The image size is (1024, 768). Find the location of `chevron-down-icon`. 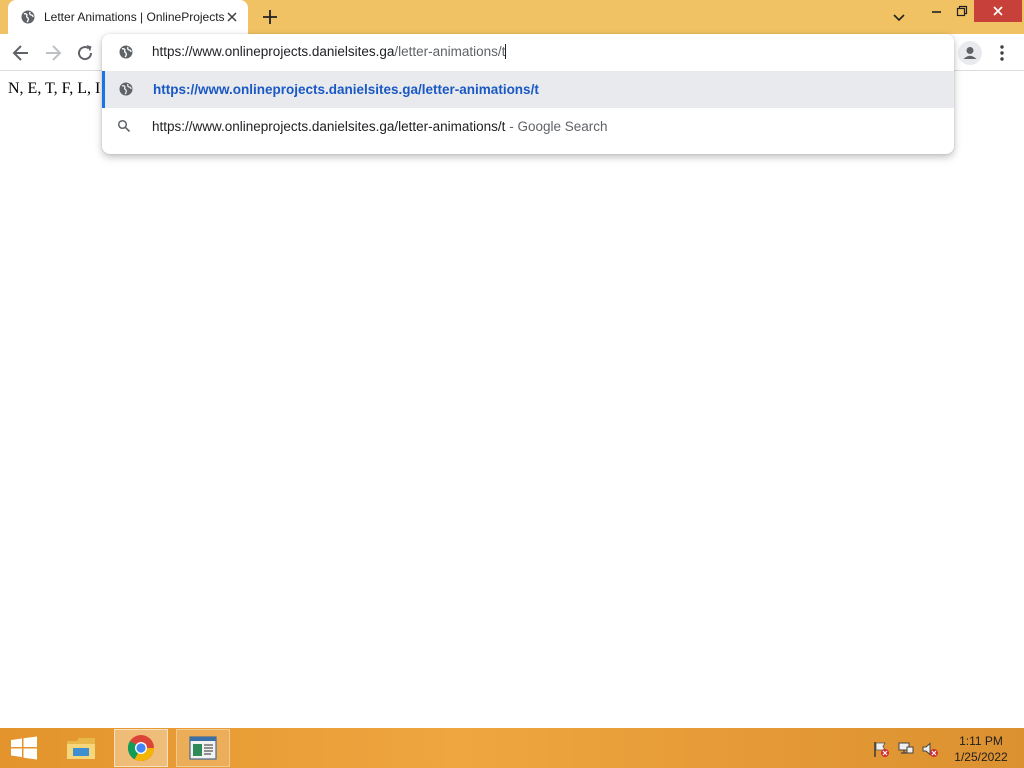

chevron-down-icon is located at coordinates (899, 17).